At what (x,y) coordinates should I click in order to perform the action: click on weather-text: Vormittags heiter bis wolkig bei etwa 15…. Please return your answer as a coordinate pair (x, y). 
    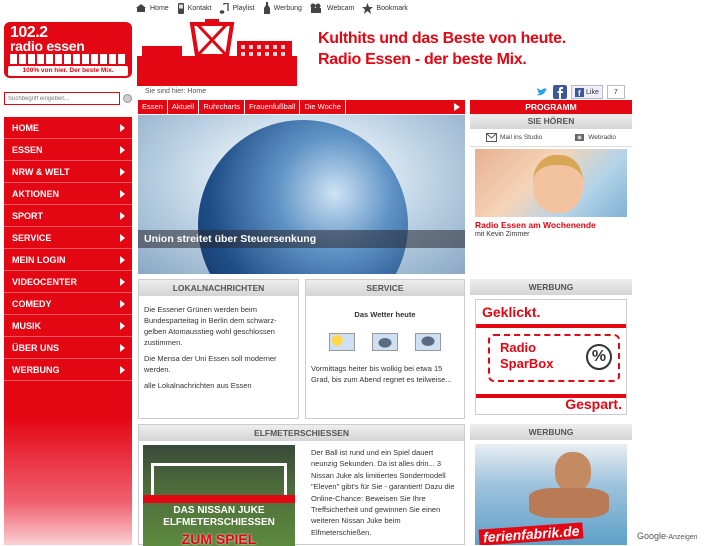
    Looking at the image, I should click on (381, 374).